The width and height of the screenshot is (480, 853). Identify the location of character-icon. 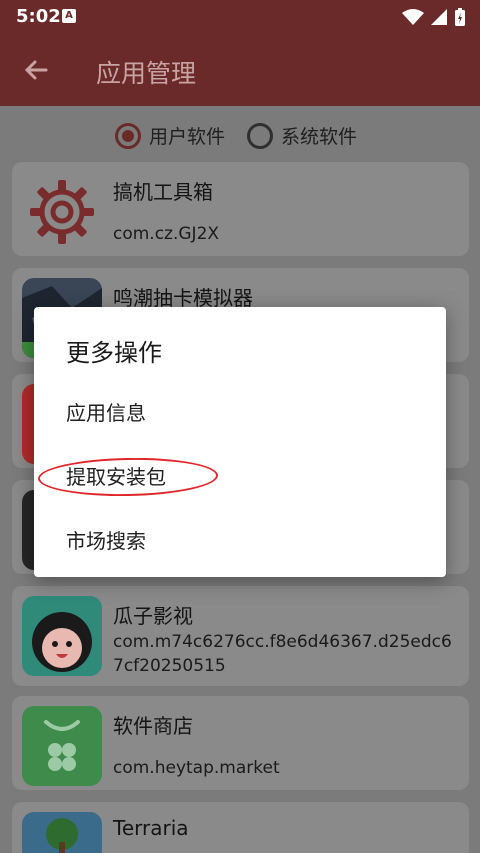
(62, 636).